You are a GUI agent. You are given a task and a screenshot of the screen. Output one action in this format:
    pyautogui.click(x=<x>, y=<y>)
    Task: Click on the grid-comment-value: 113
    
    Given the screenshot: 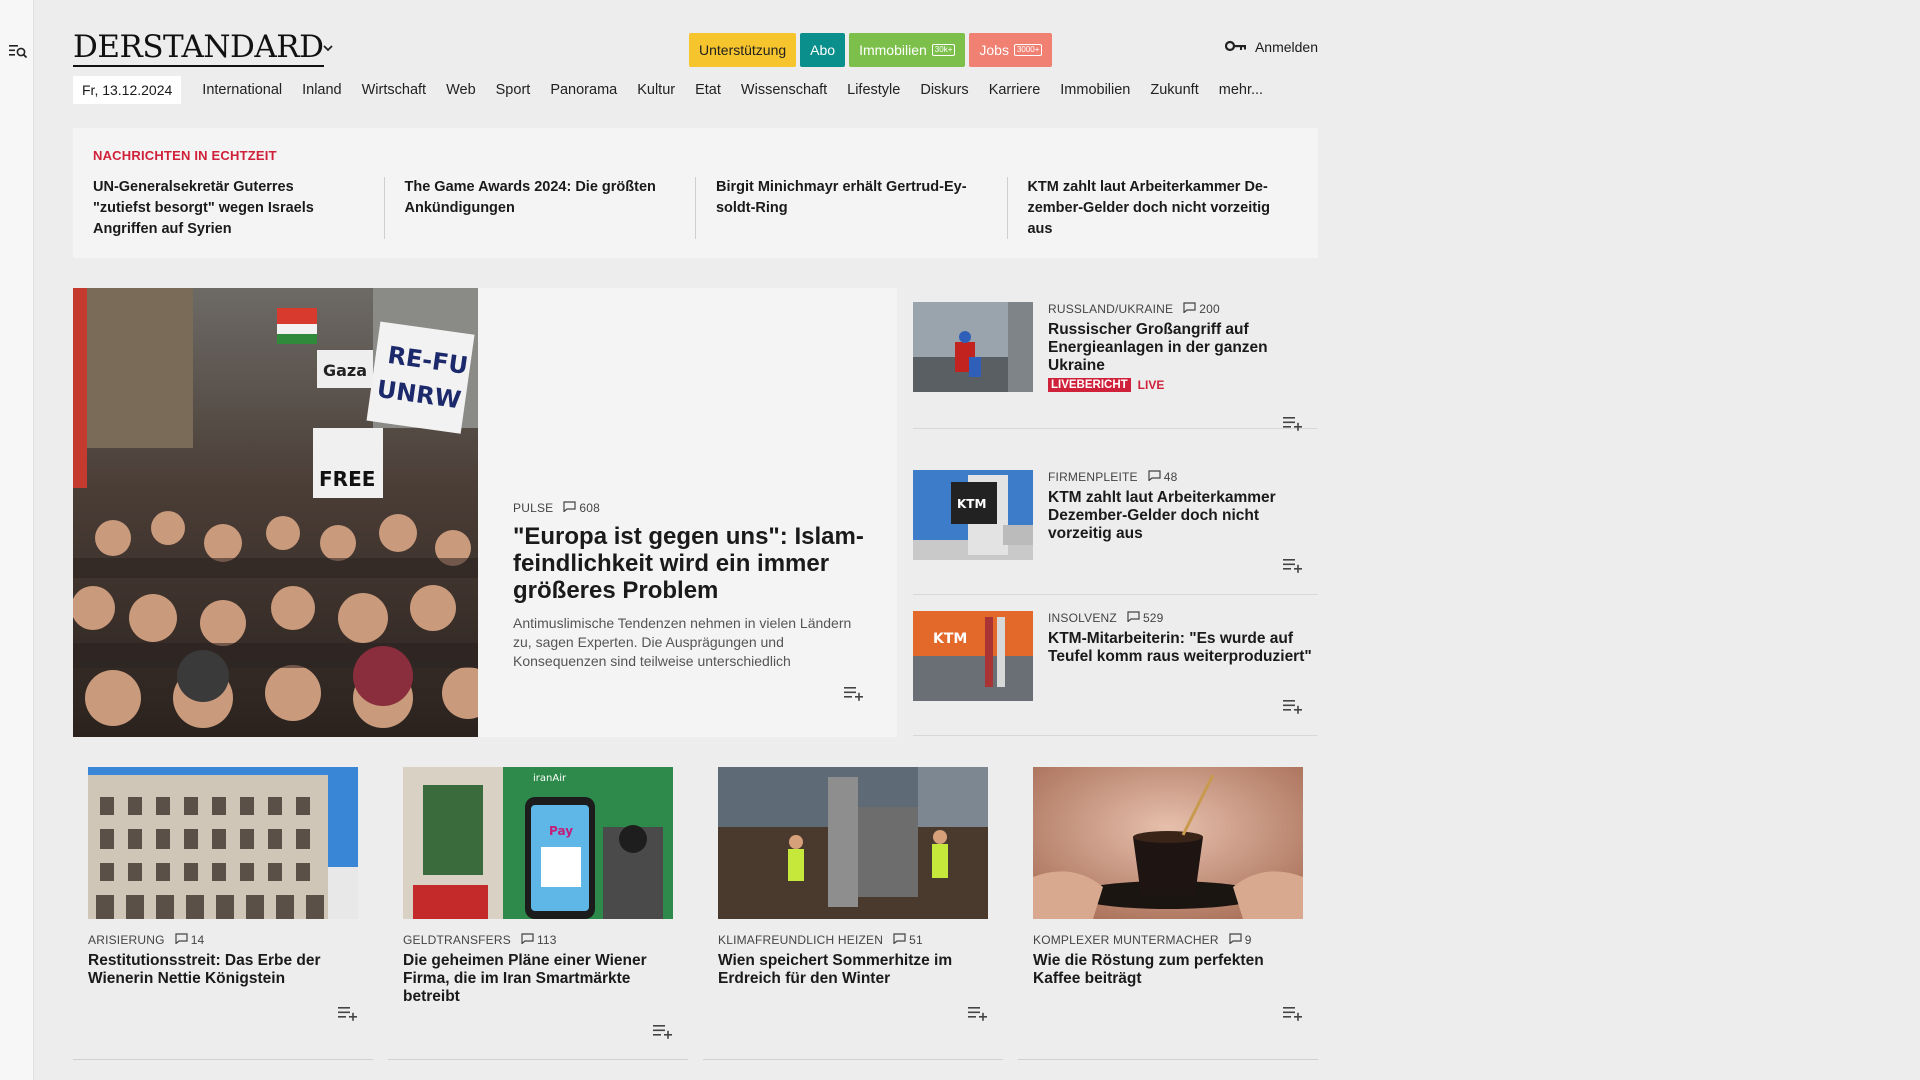 What is the action you would take?
    pyautogui.click(x=546, y=940)
    